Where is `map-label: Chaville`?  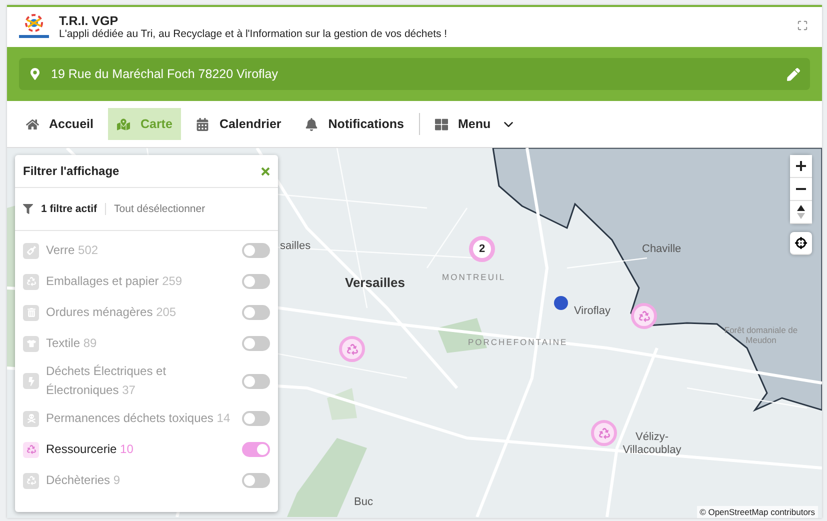 map-label: Chaville is located at coordinates (662, 249).